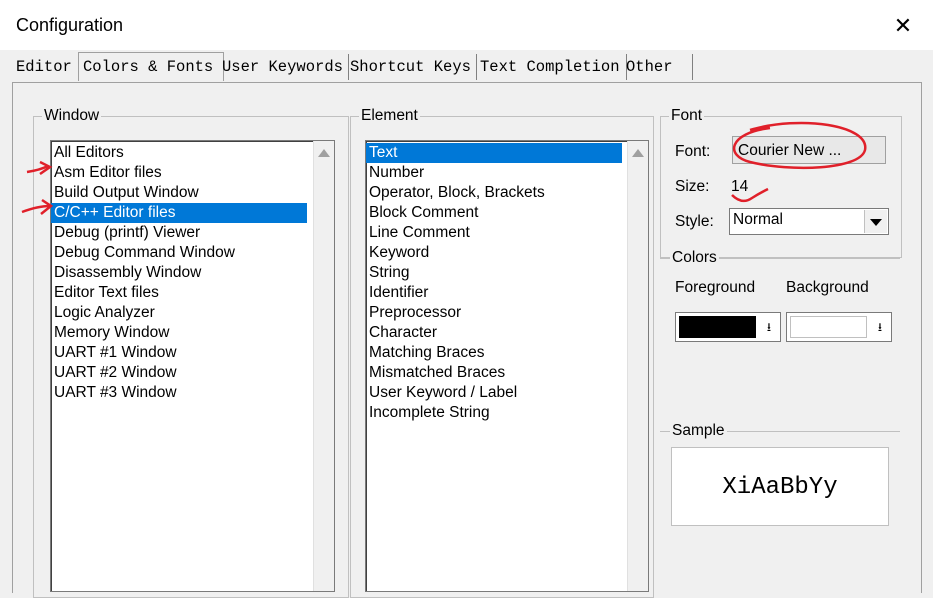 The height and width of the screenshot is (598, 933). Describe the element at coordinates (799, 145) in the screenshot. I see `red-circle-font` at that location.